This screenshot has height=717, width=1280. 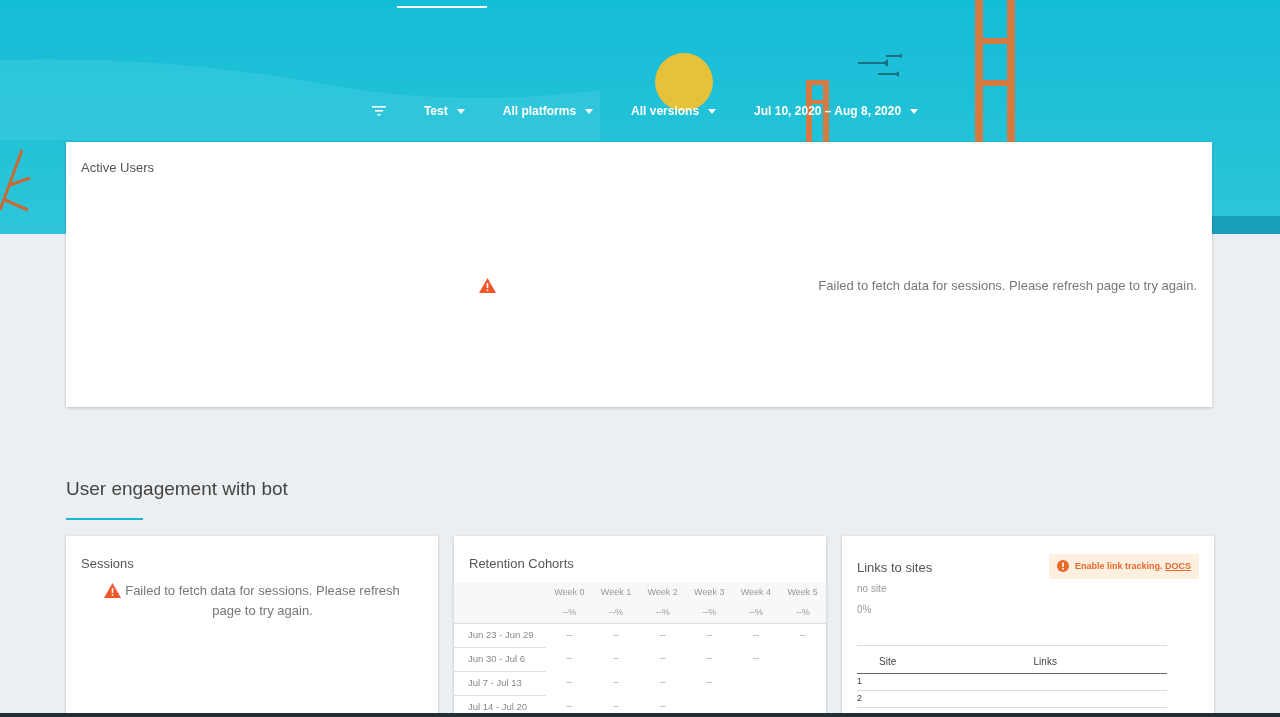 What do you see at coordinates (802, 593) in the screenshot?
I see `column-header: Week 5` at bounding box center [802, 593].